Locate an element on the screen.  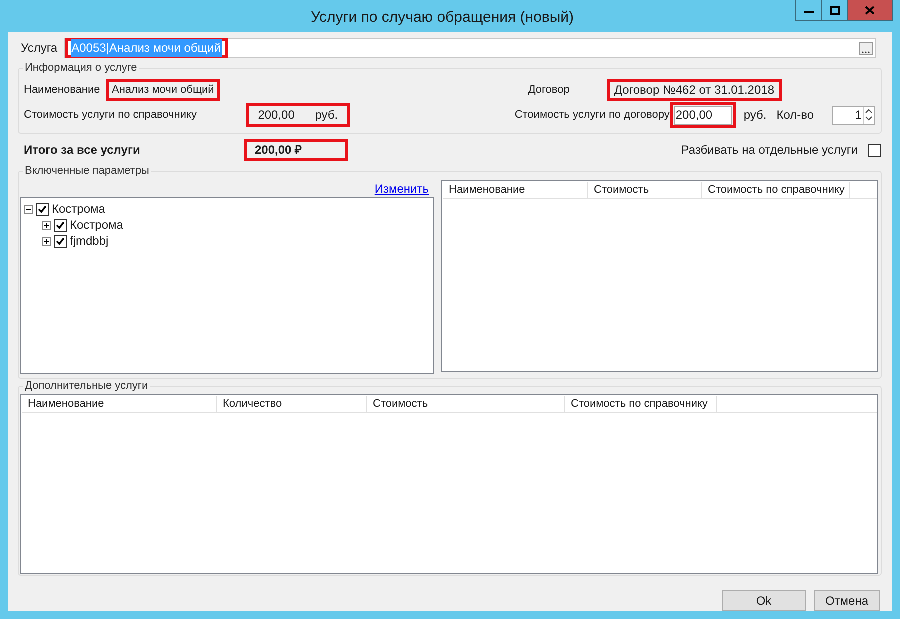
group-legend: Информация о услуге is located at coordinates (81, 68).